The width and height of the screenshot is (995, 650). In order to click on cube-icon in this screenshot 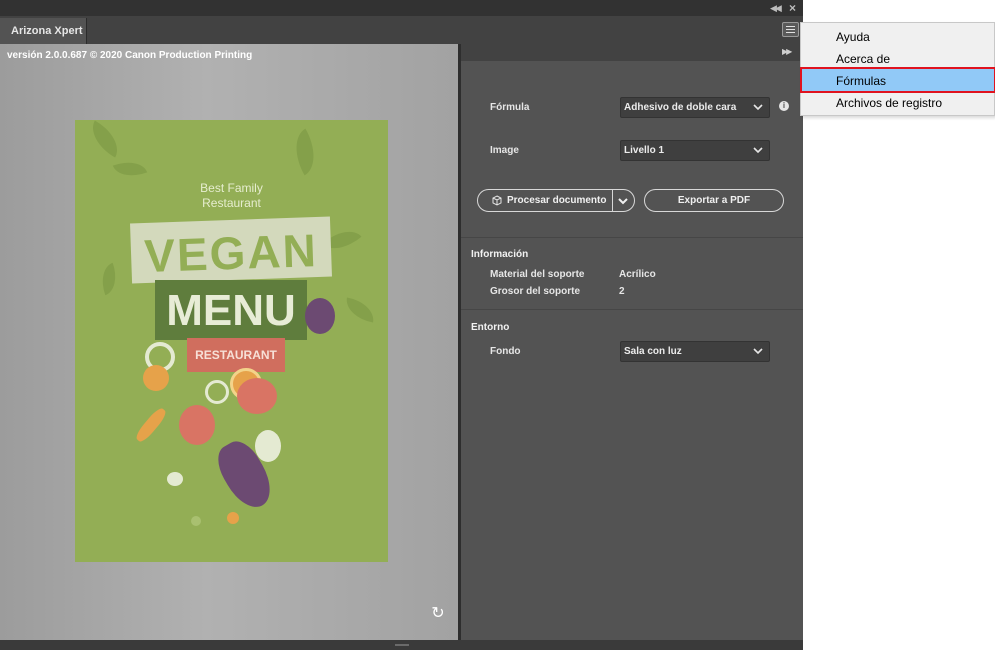, I will do `click(497, 200)`.